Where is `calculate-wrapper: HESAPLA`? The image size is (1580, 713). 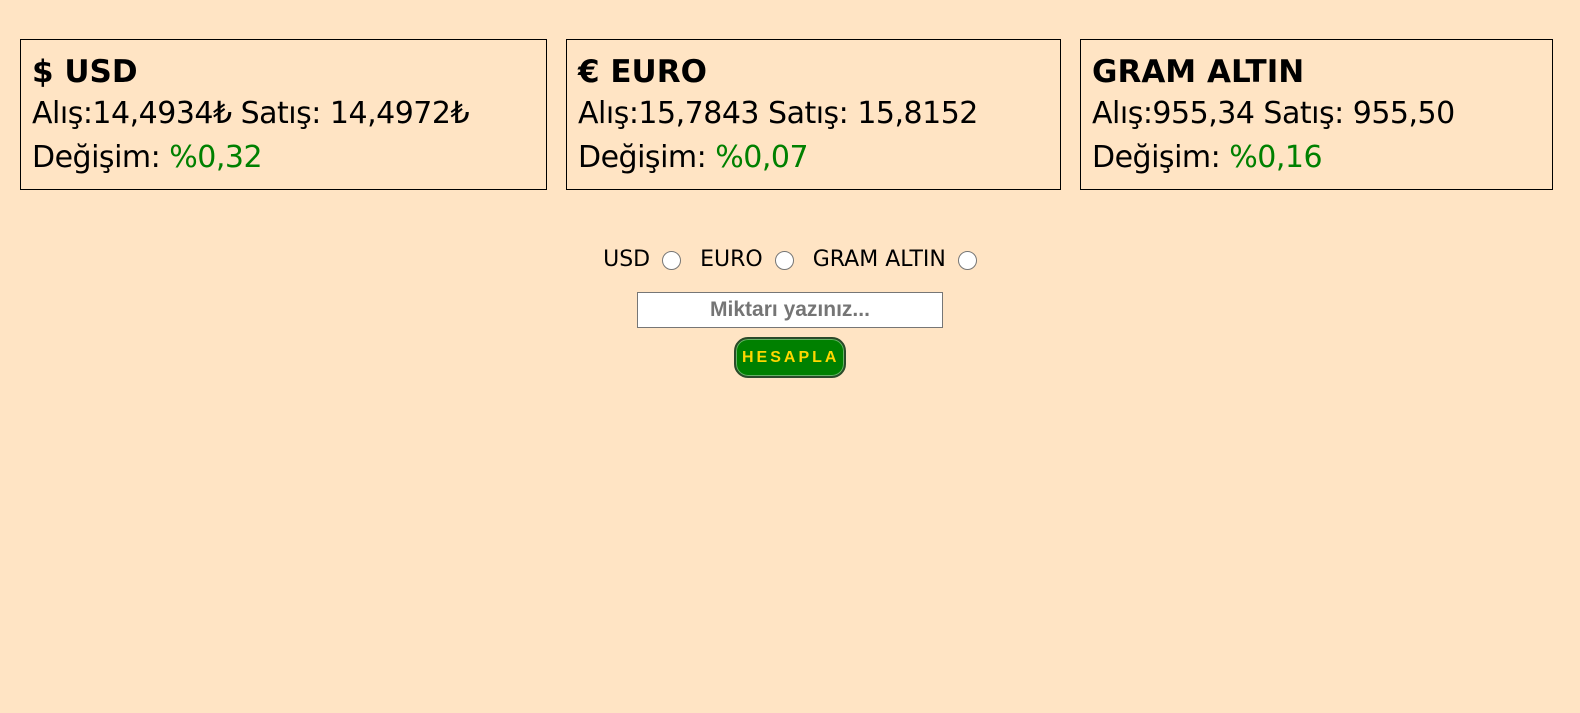 calculate-wrapper: HESAPLA is located at coordinates (790, 357).